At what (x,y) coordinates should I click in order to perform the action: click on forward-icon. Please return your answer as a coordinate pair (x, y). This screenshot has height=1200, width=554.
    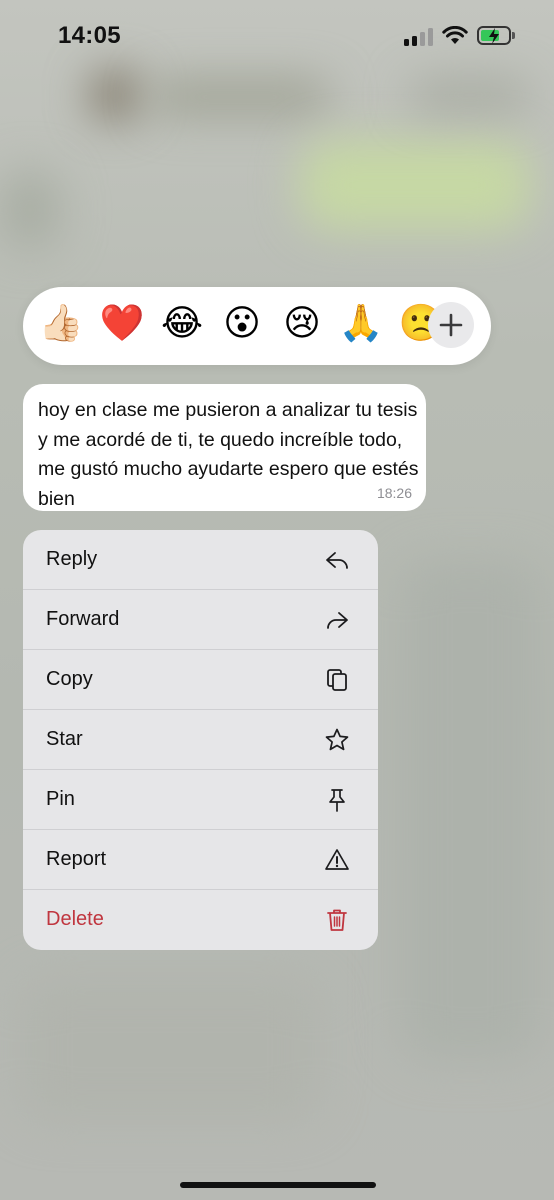
    Looking at the image, I should click on (337, 620).